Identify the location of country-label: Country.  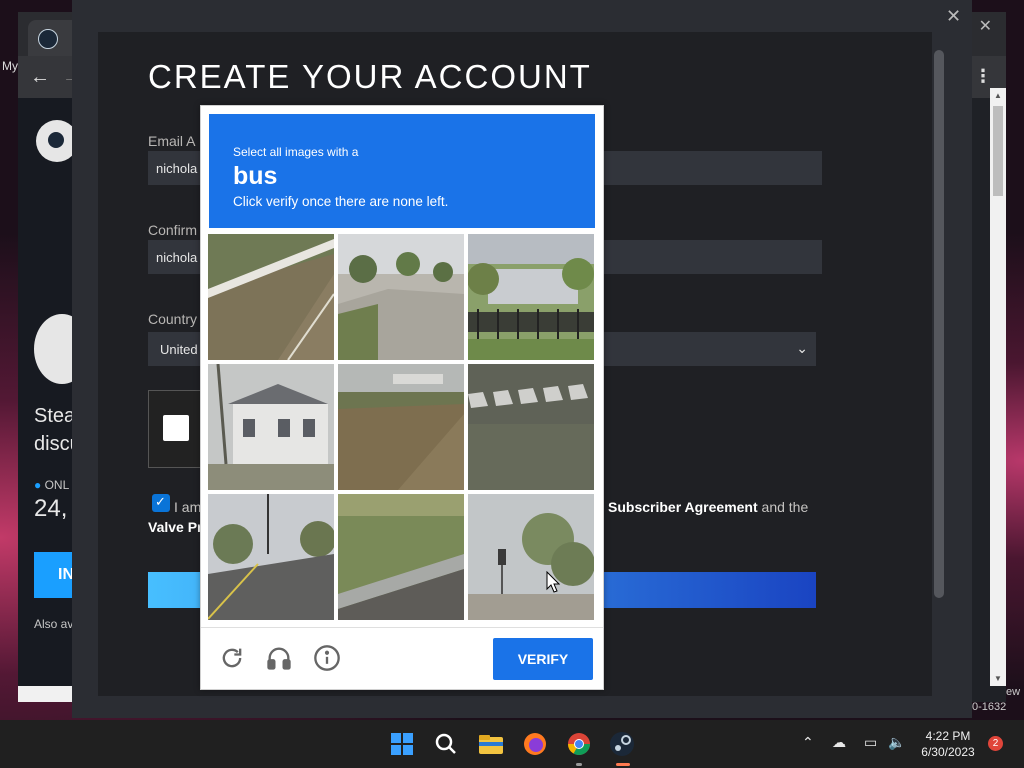
(173, 319).